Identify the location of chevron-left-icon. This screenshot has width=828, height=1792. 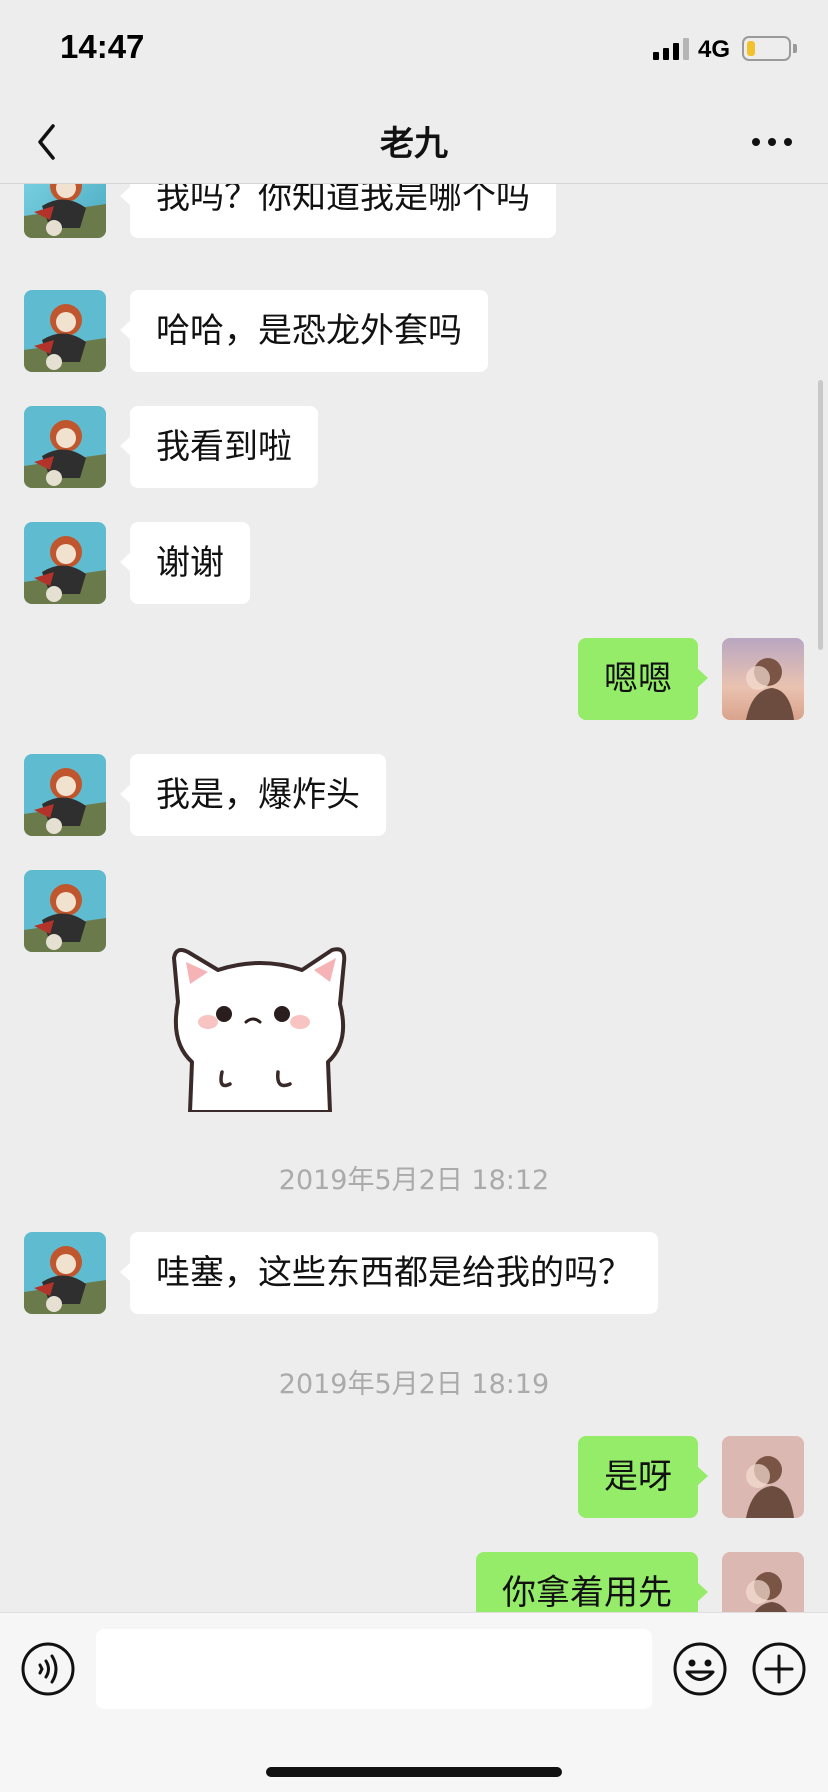
(46, 142).